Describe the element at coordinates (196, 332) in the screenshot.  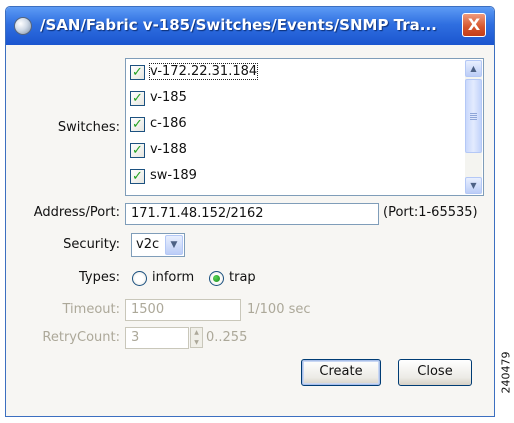
I see `stepper-up-icon: ▲` at that location.